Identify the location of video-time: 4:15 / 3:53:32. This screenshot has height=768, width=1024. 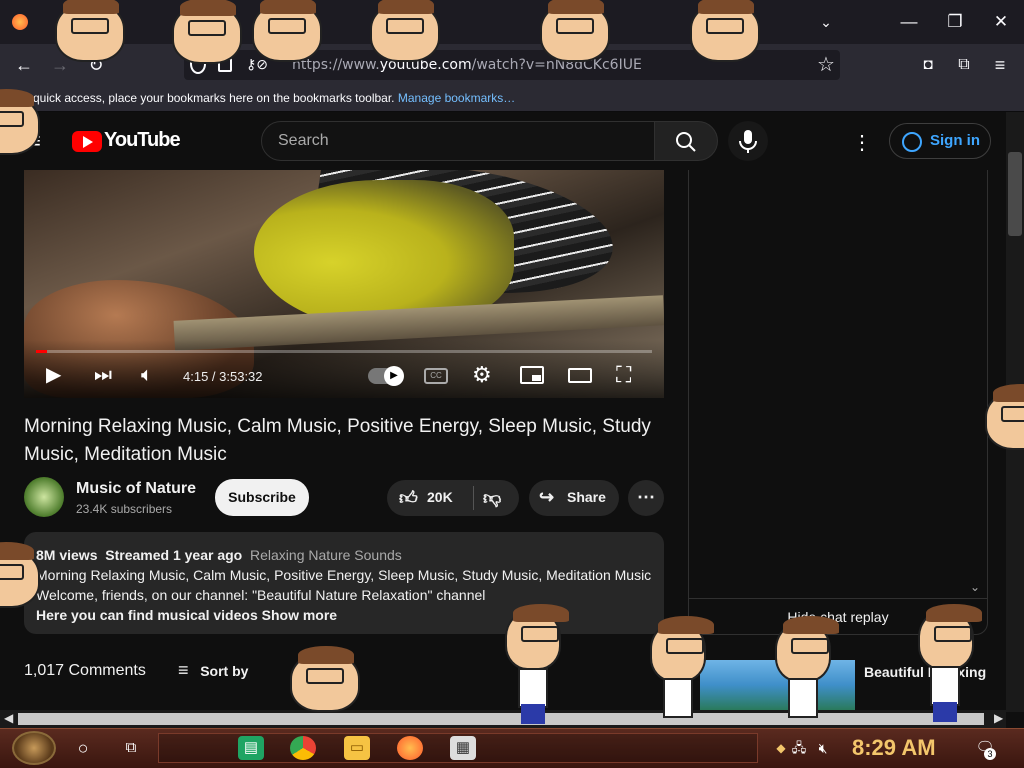
(223, 376).